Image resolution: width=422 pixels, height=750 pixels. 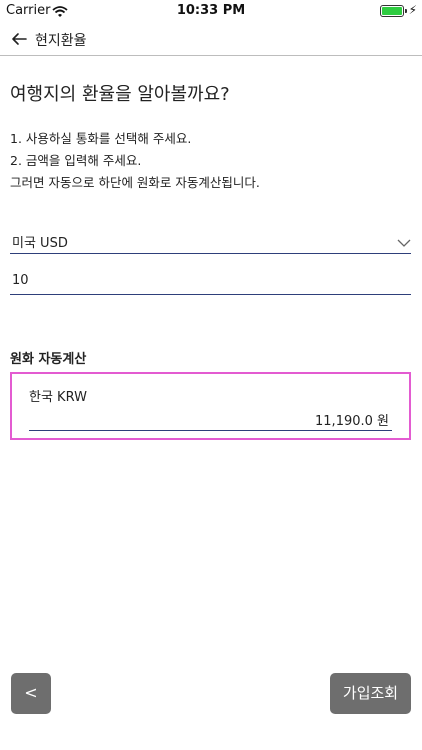 What do you see at coordinates (58, 397) in the screenshot?
I see `result-currency: 한국 KRW` at bounding box center [58, 397].